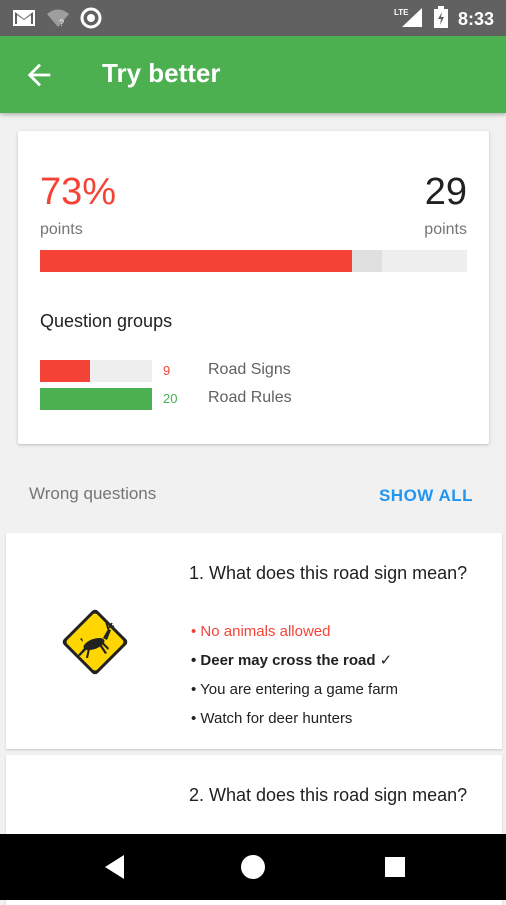 This screenshot has height=905, width=506. I want to click on network-label: LTE, so click(401, 12).